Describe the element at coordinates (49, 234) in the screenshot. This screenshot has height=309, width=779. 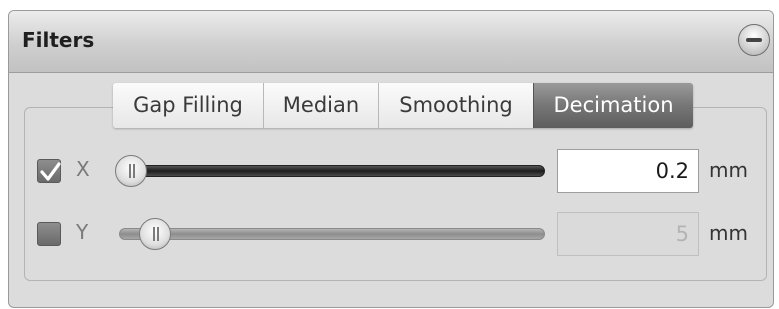
I see `y-checkbox` at that location.